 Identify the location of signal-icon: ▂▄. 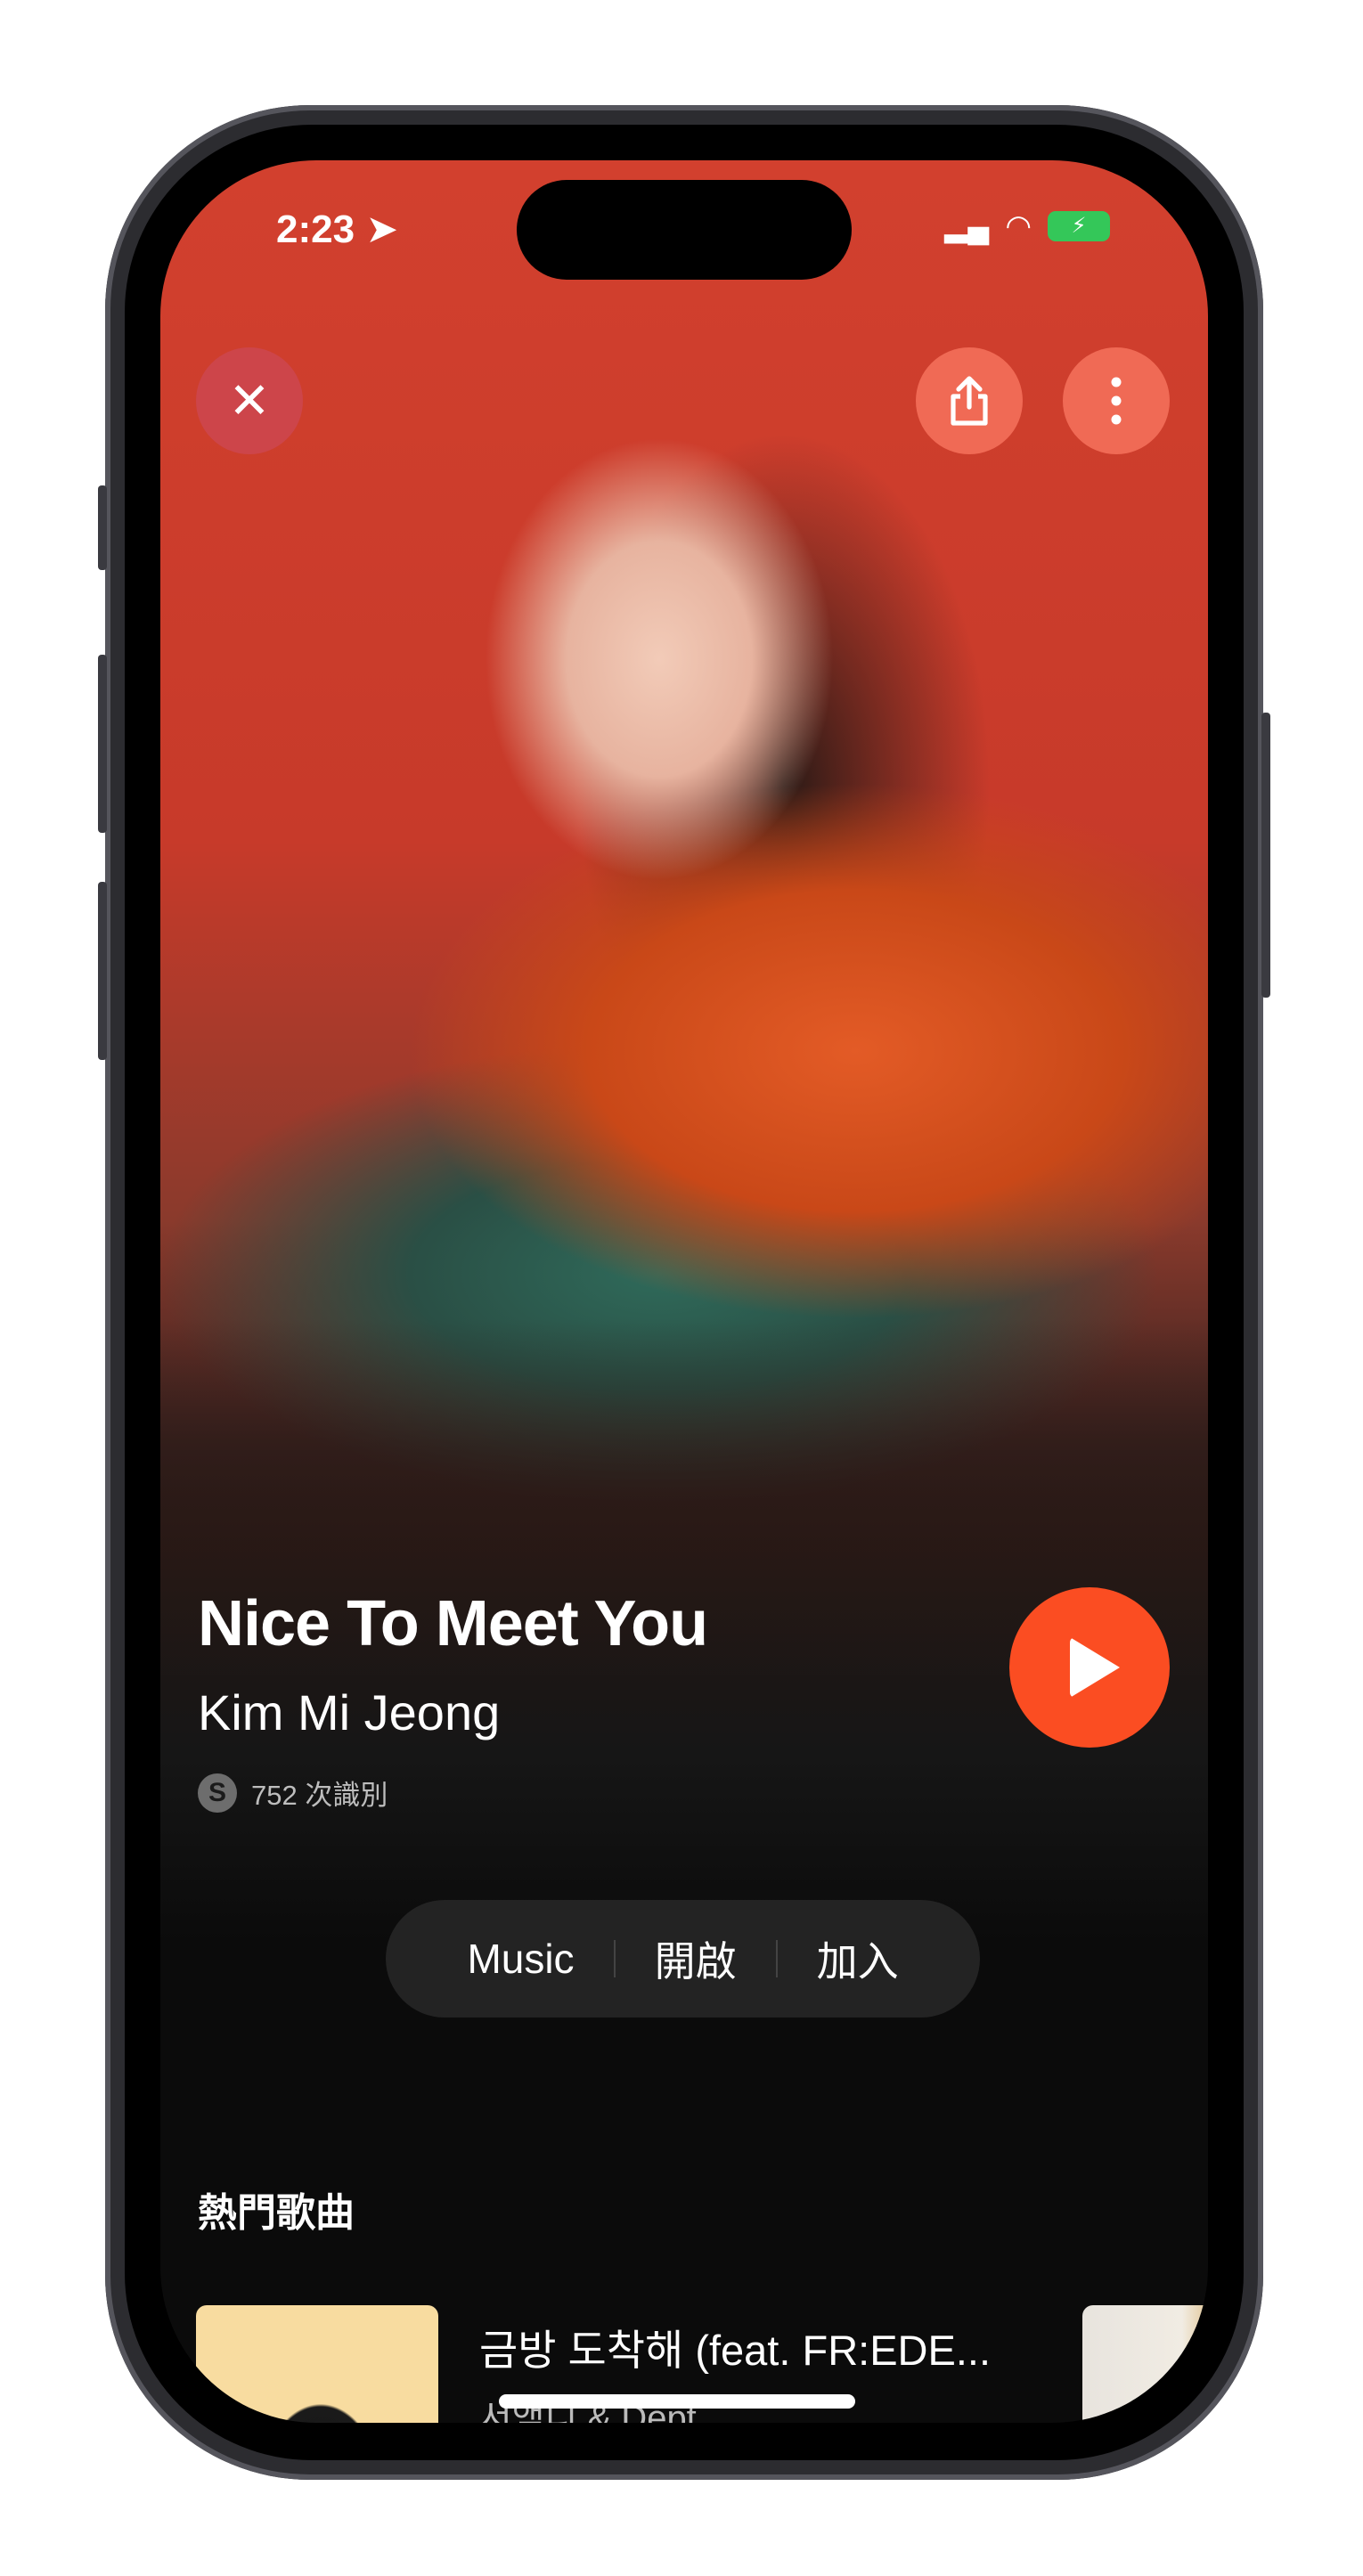
(967, 226).